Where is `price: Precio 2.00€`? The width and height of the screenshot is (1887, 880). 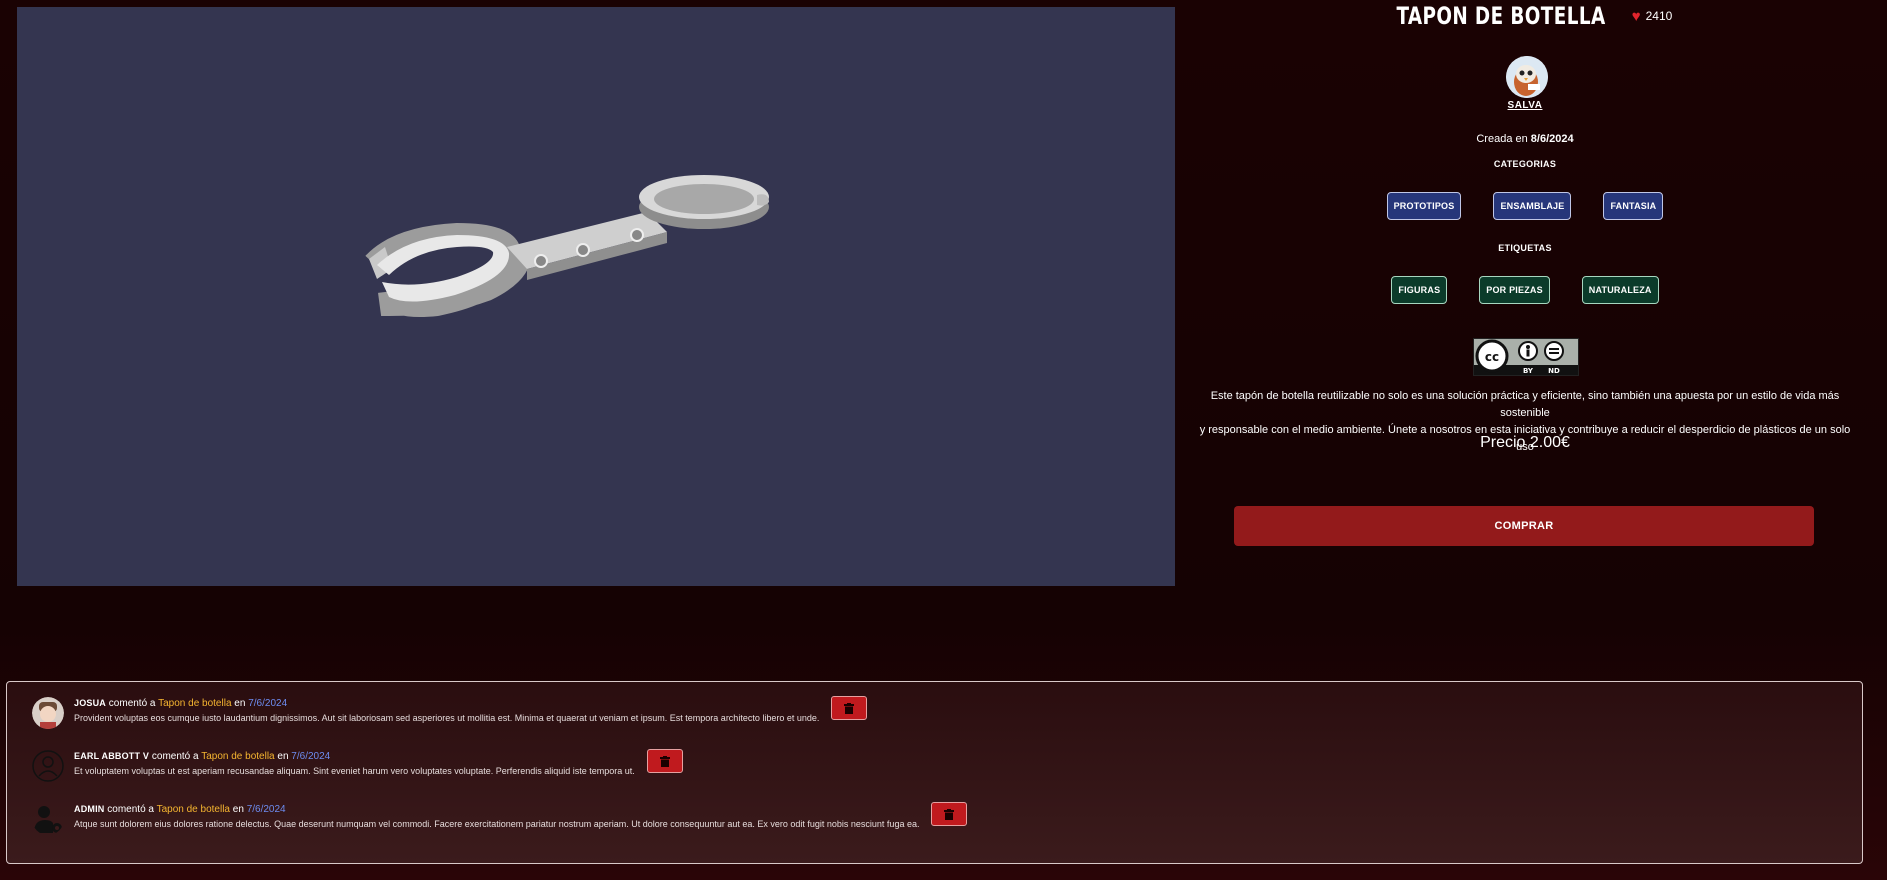
price: Precio 2.00€ is located at coordinates (1525, 442).